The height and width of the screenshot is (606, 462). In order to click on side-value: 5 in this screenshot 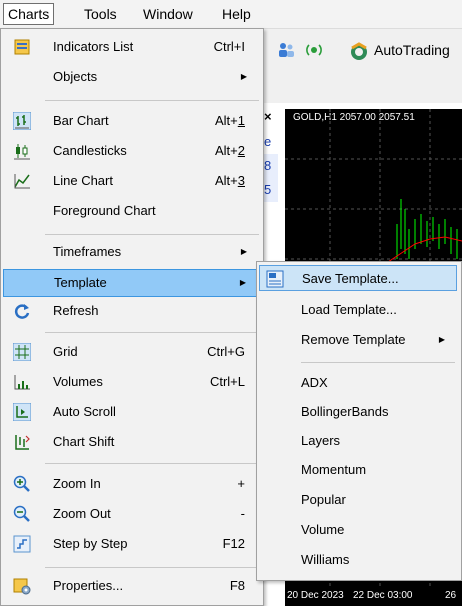, I will do `click(270, 190)`.